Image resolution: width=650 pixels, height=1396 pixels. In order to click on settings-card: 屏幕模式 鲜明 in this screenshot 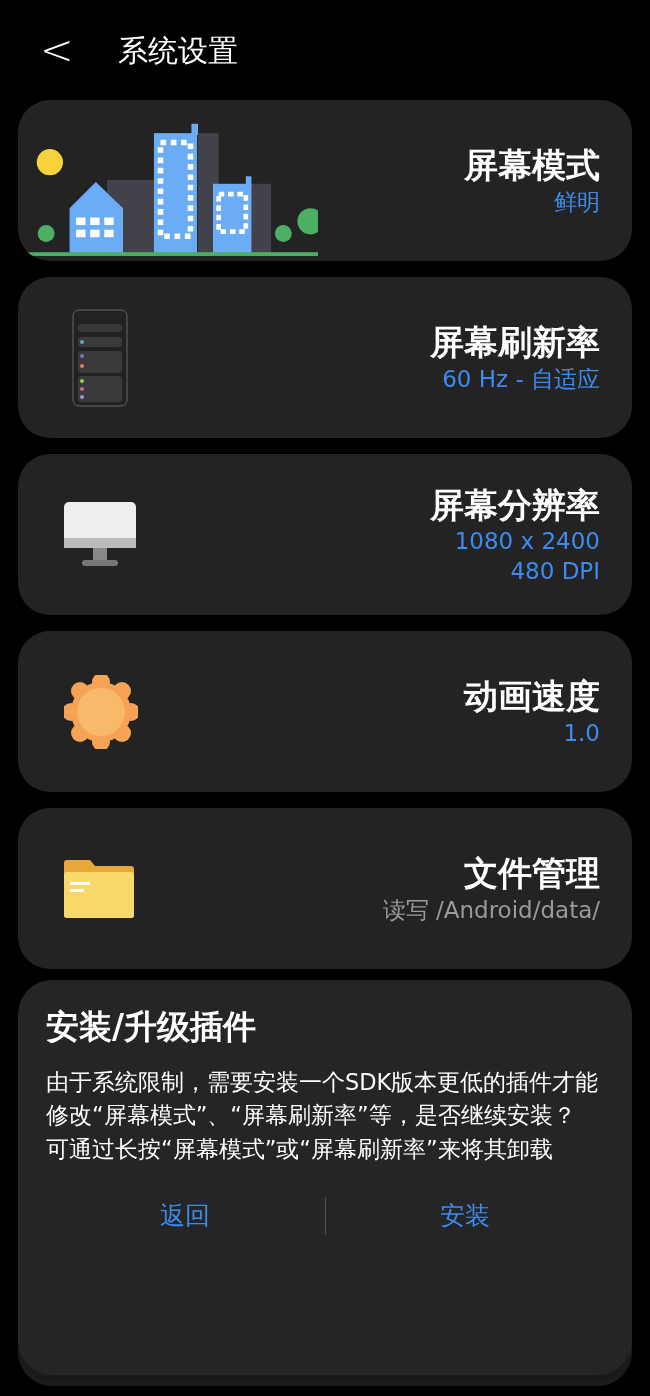, I will do `click(325, 180)`.